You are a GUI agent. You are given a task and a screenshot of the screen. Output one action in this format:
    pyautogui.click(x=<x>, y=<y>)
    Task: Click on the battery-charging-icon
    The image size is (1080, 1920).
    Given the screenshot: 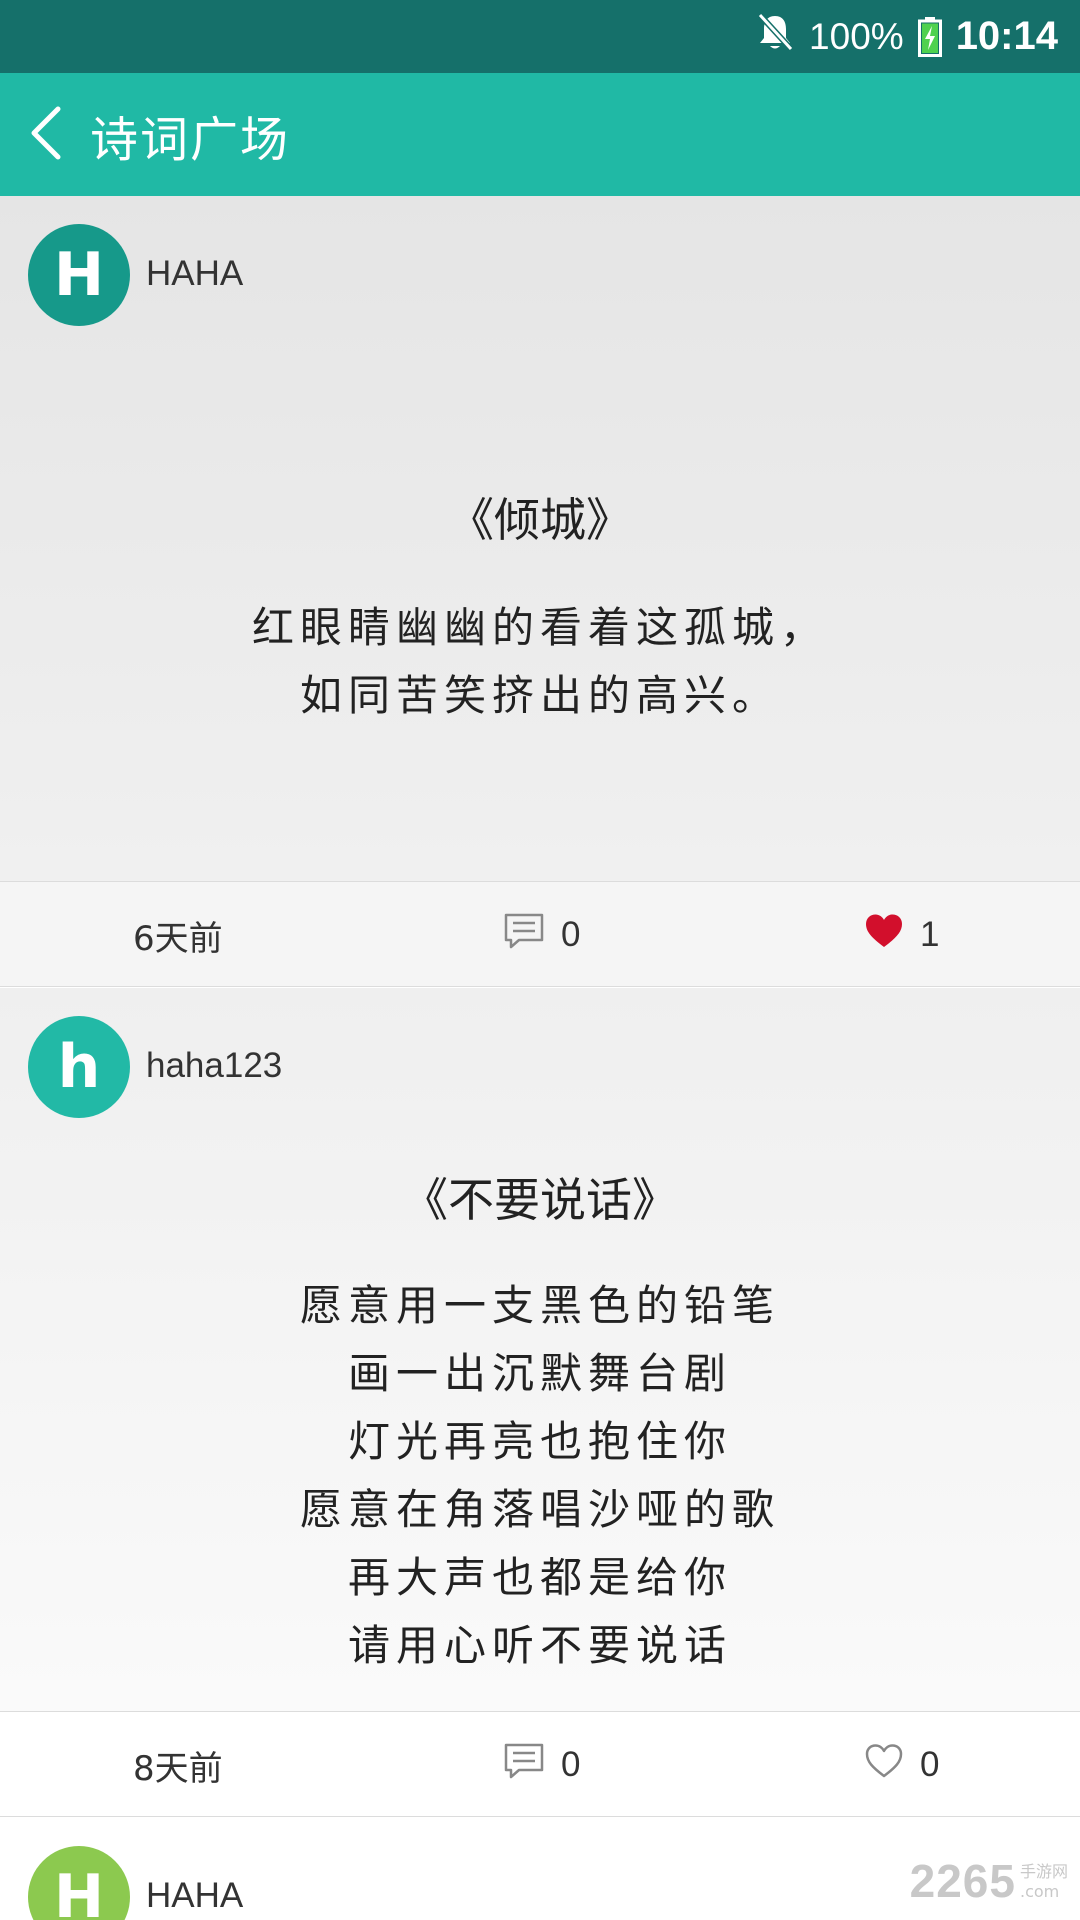 What is the action you would take?
    pyautogui.click(x=929, y=36)
    